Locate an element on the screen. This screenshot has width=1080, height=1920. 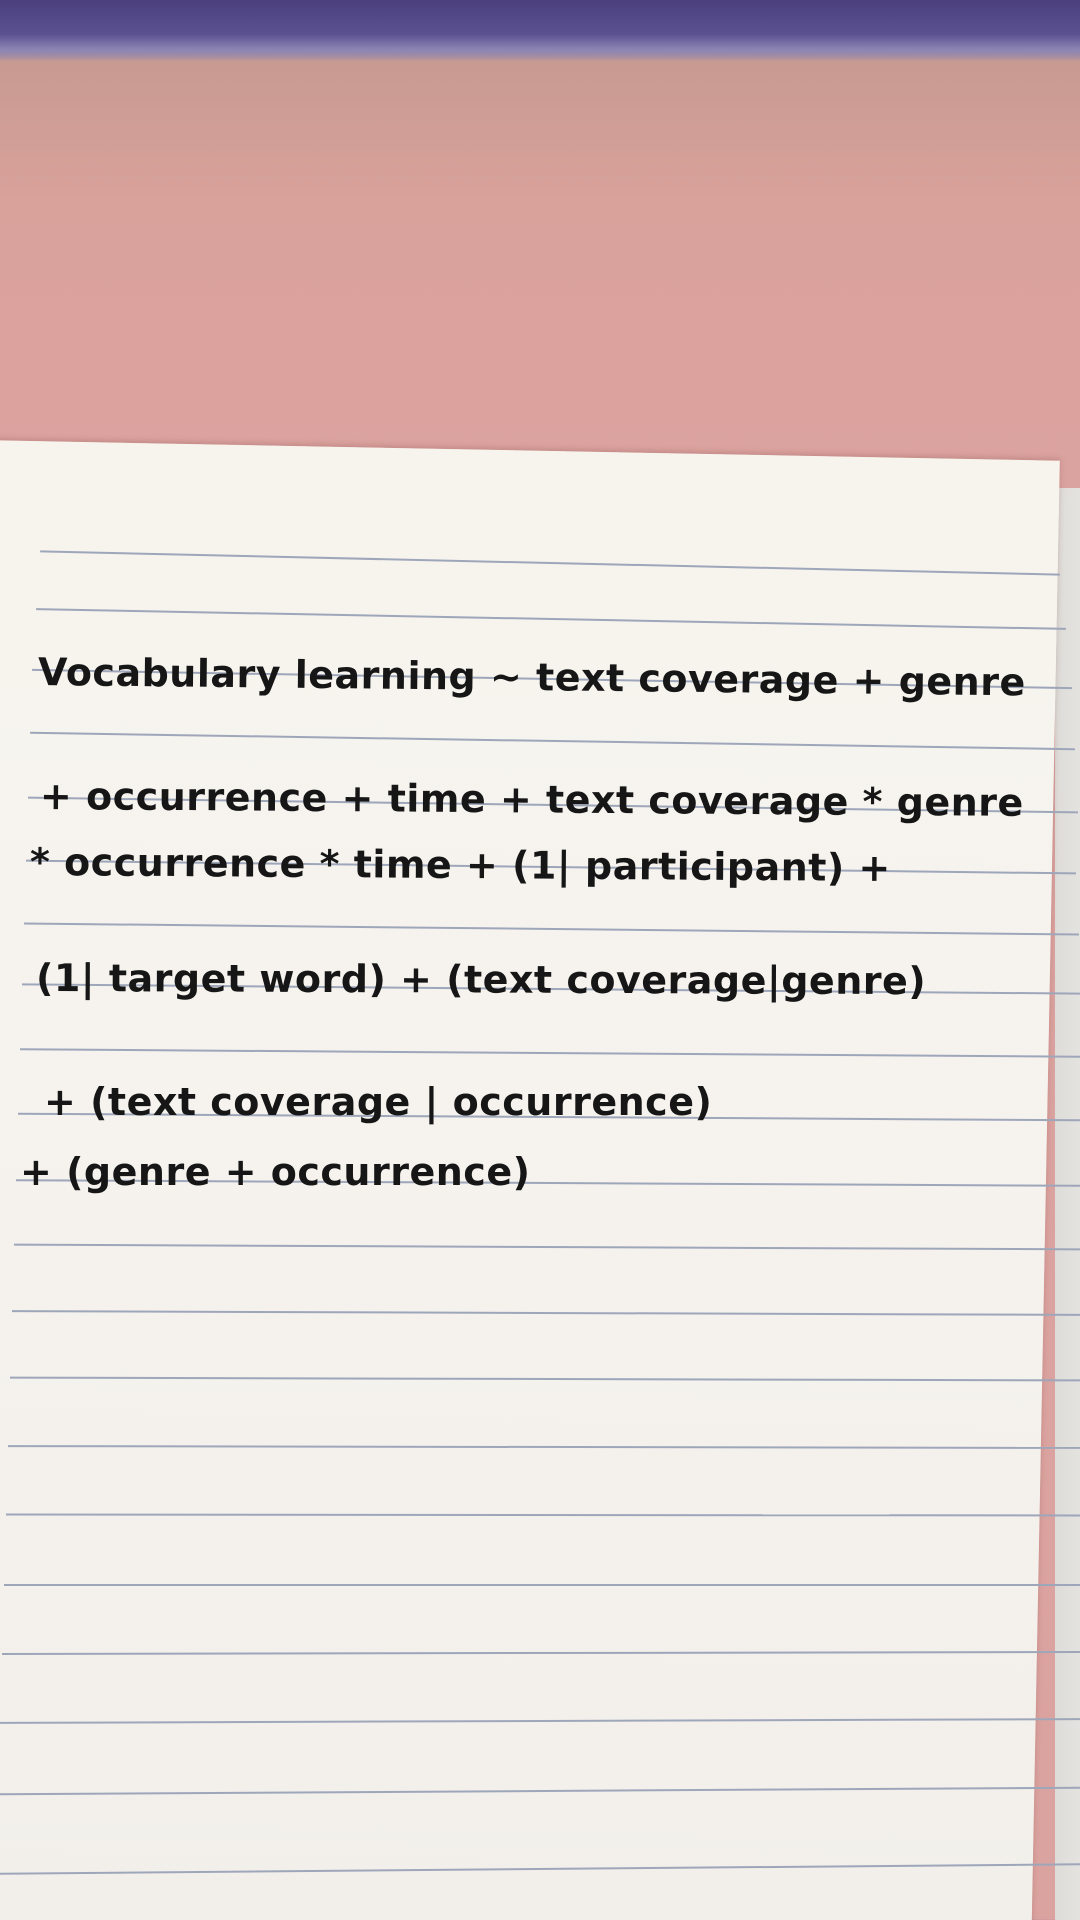
note-line-3: * occurrence * time + (1| participant) + is located at coordinates (460, 865).